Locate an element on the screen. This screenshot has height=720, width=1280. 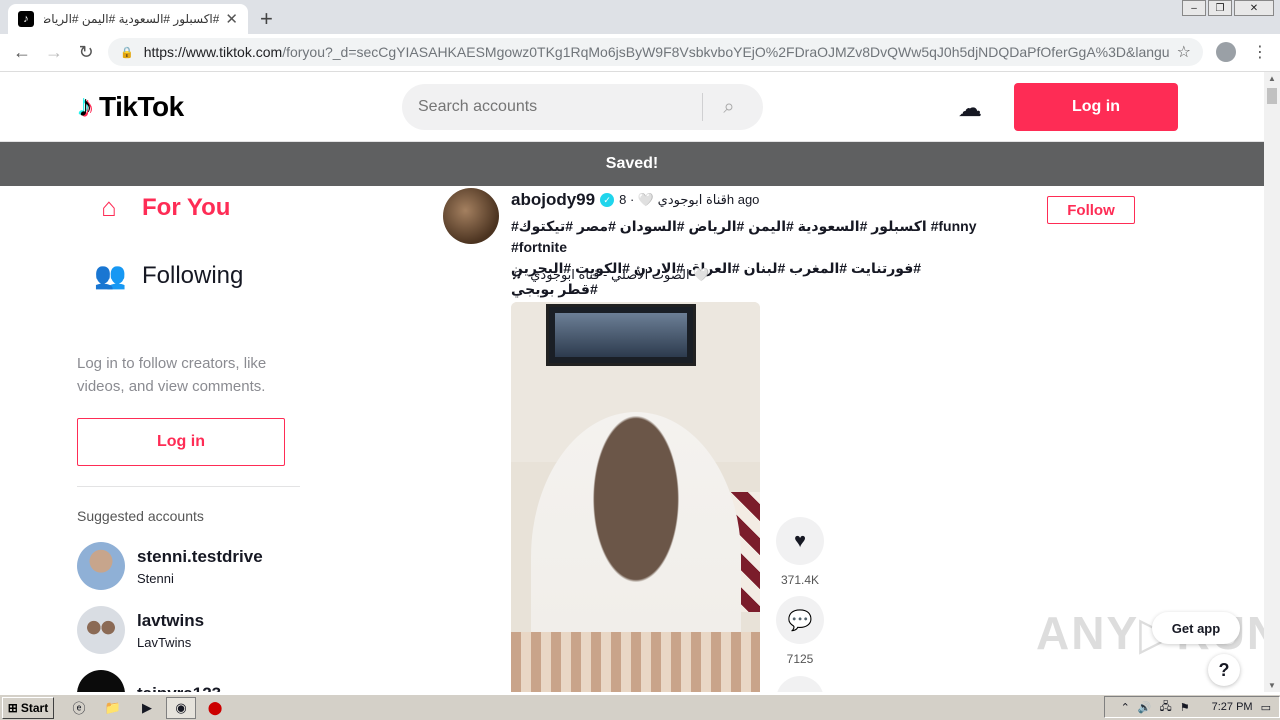
account-nickname: LavTwins is located at coordinates (164, 642).